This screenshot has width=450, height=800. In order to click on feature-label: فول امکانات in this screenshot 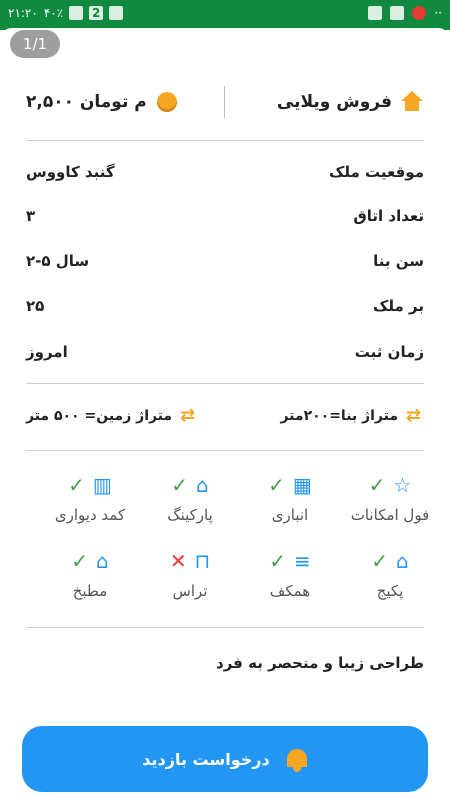, I will do `click(390, 515)`.